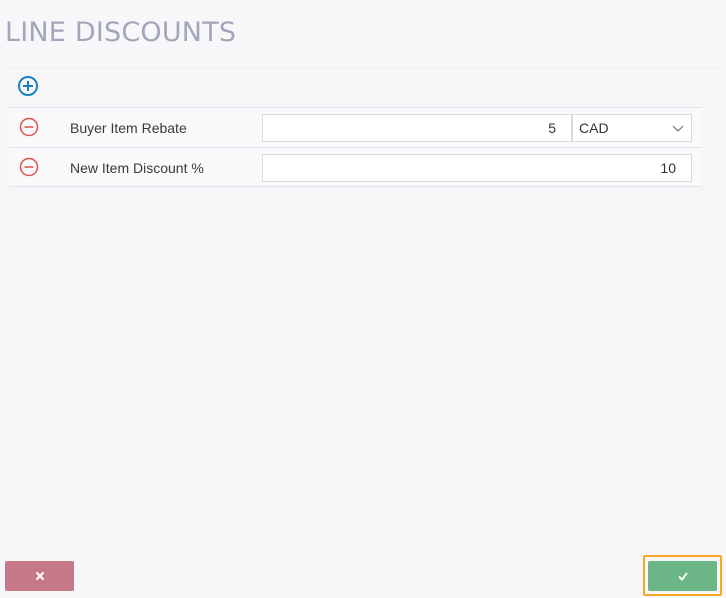 The height and width of the screenshot is (598, 726). What do you see at coordinates (137, 168) in the screenshot?
I see `discount-label: New Item Discount %` at bounding box center [137, 168].